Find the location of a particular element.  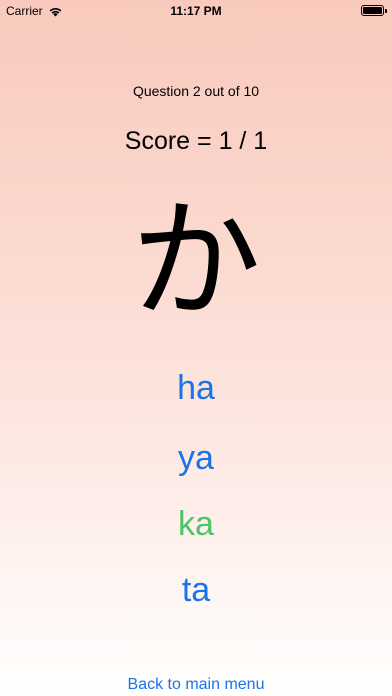

status-time: 11:17 PM is located at coordinates (196, 11).